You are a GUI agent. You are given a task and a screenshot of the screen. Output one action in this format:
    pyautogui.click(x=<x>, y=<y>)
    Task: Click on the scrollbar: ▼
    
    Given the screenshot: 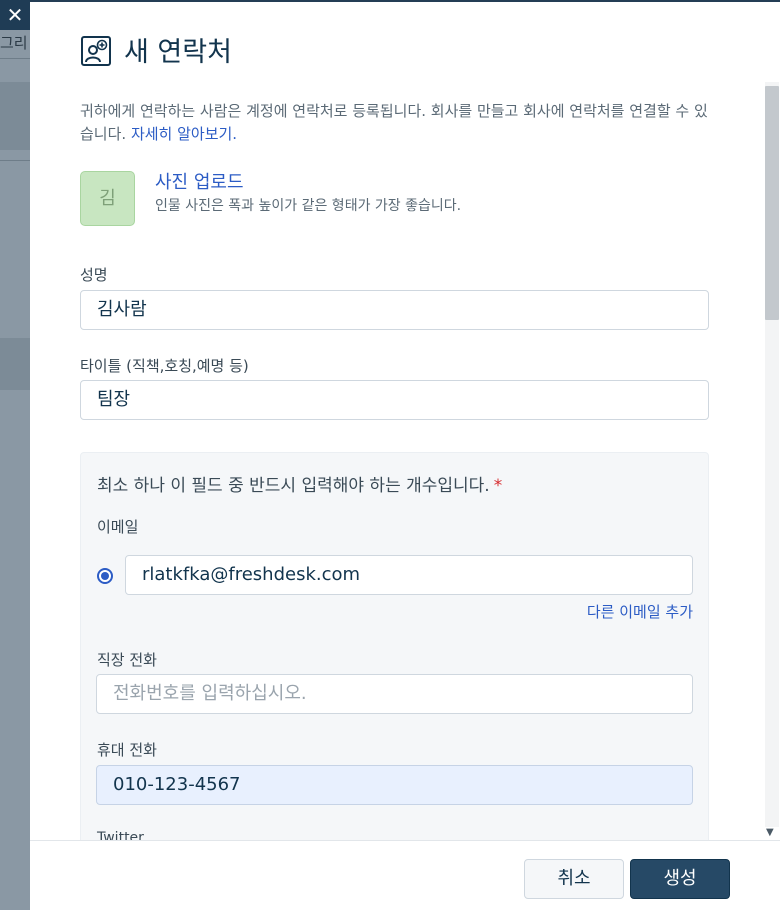 What is the action you would take?
    pyautogui.click(x=770, y=461)
    